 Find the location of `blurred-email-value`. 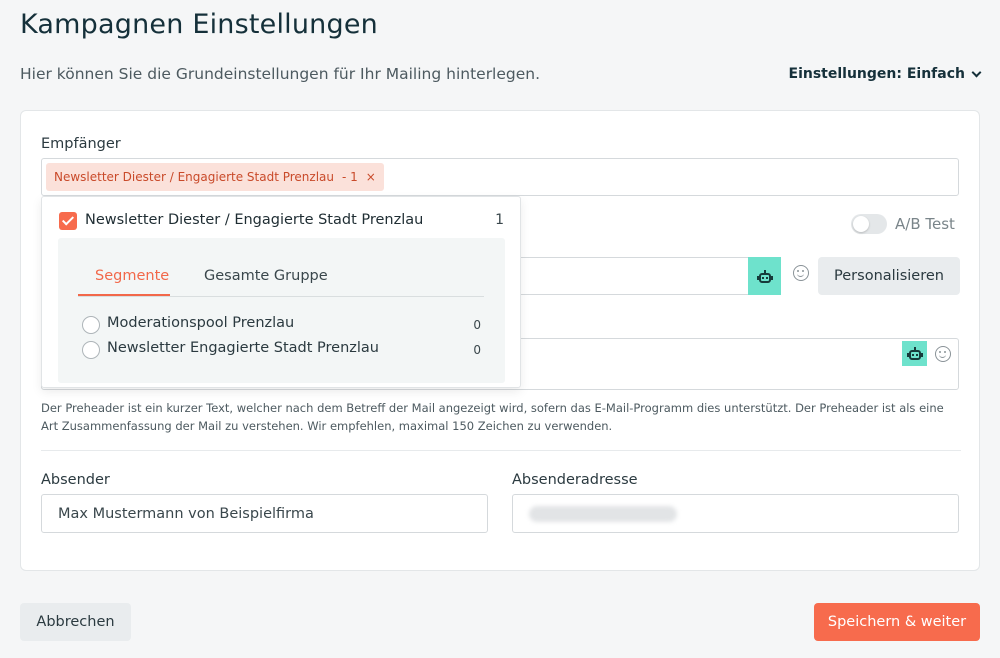

blurred-email-value is located at coordinates (603, 514).